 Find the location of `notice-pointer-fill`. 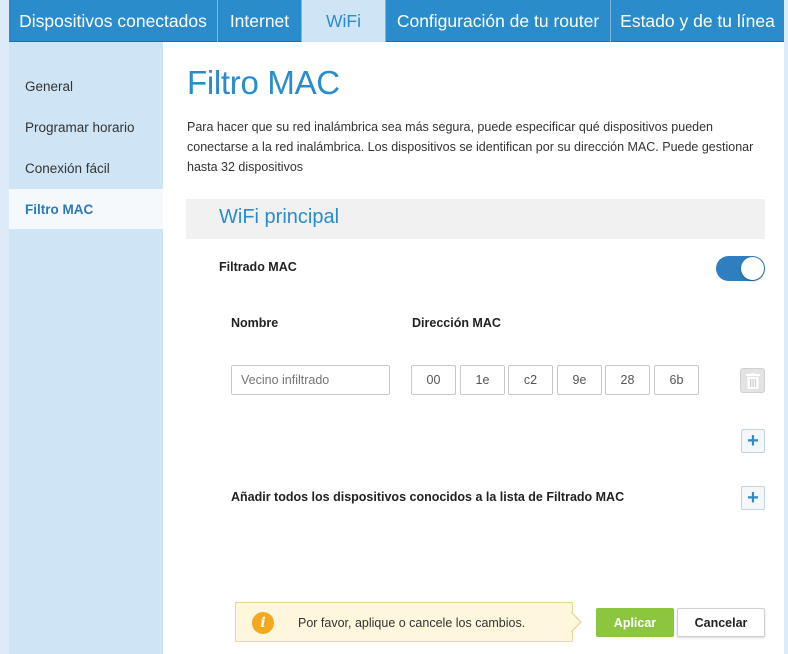

notice-pointer-fill is located at coordinates (575, 622).